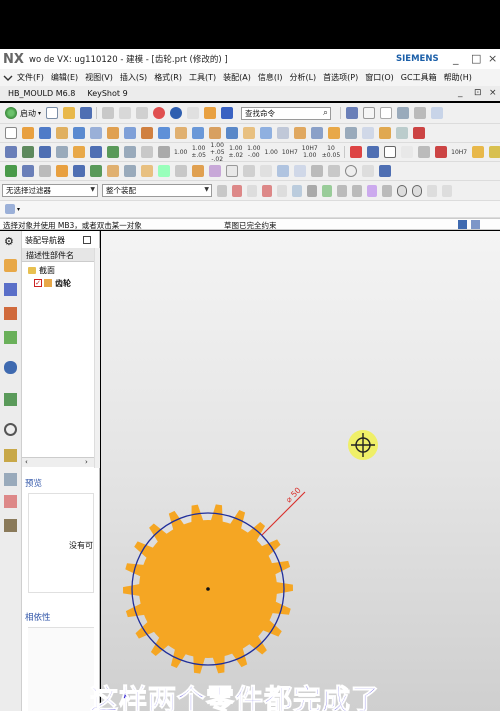 Image resolution: width=500 pixels, height=711 pixels. I want to click on sketch-plane-icon, so click(28, 171).